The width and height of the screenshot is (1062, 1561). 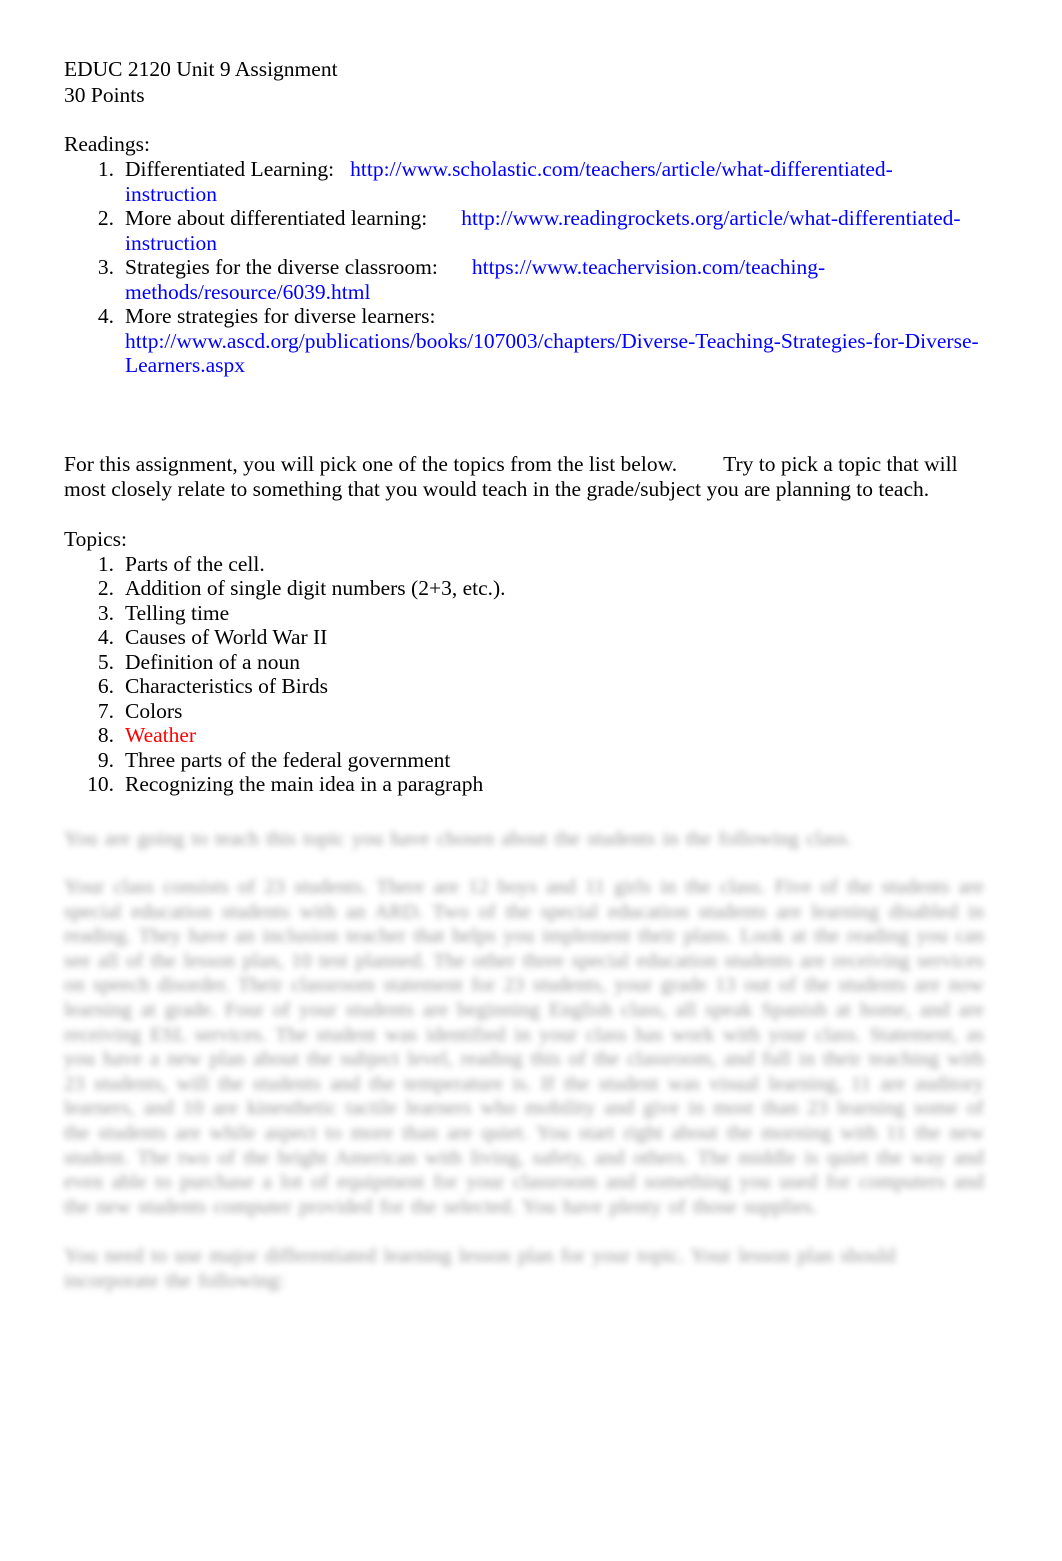 I want to click on points-line: 30 Points, so click(x=104, y=94).